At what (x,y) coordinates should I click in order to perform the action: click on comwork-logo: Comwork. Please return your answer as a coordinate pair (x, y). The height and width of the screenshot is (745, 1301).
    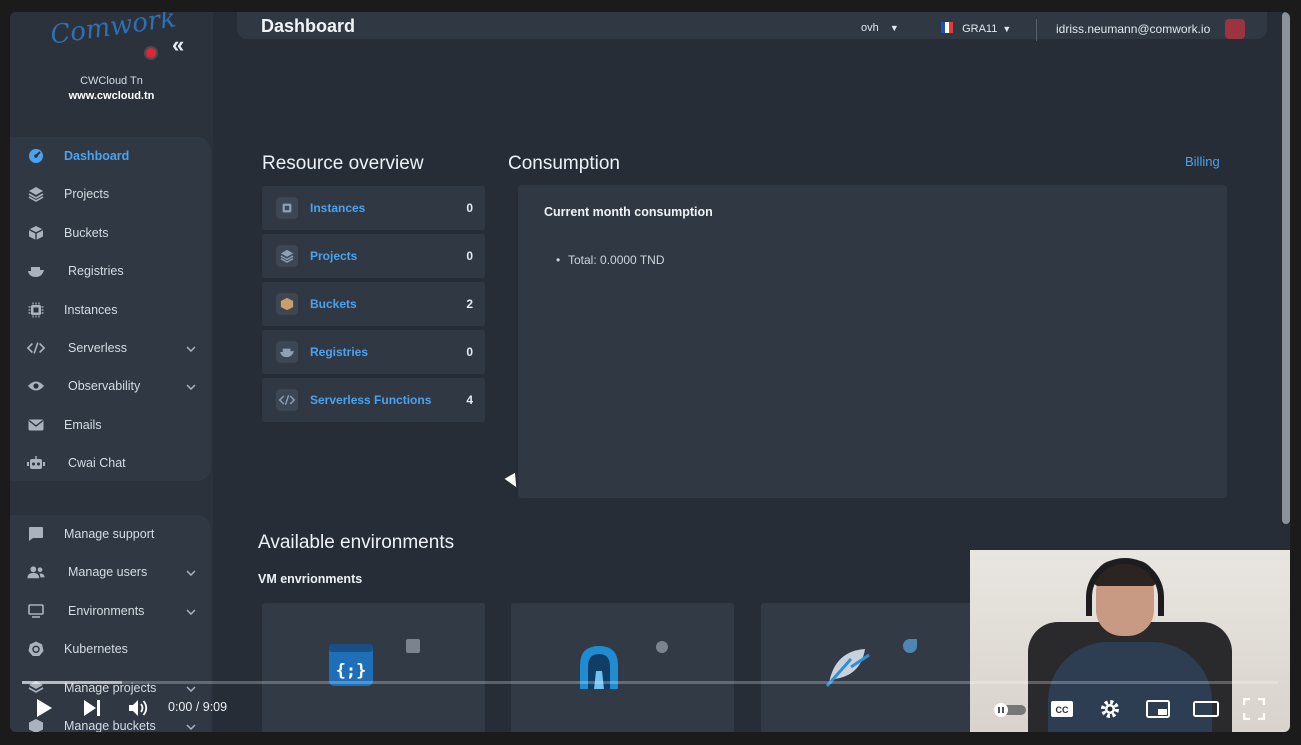
    Looking at the image, I should click on (113, 38).